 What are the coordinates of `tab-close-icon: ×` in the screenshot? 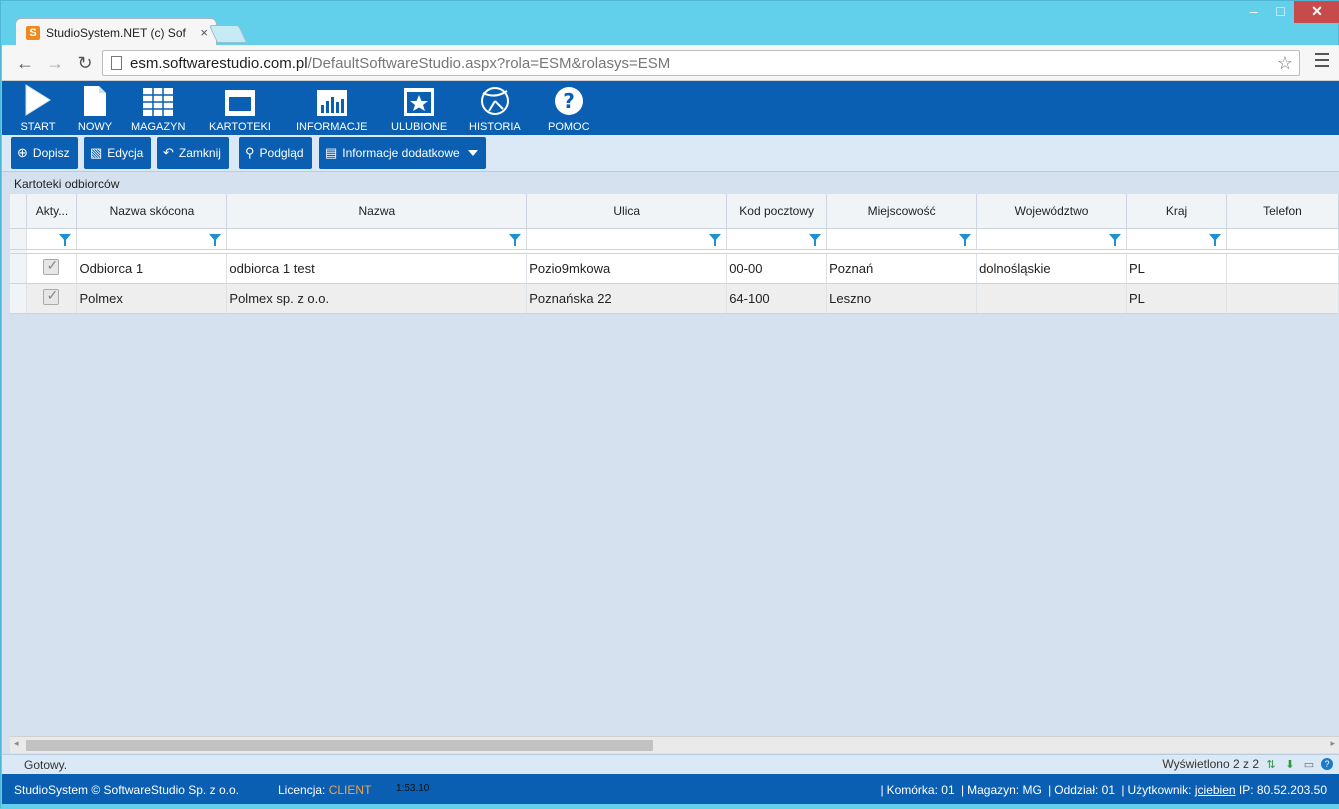 It's located at (204, 32).